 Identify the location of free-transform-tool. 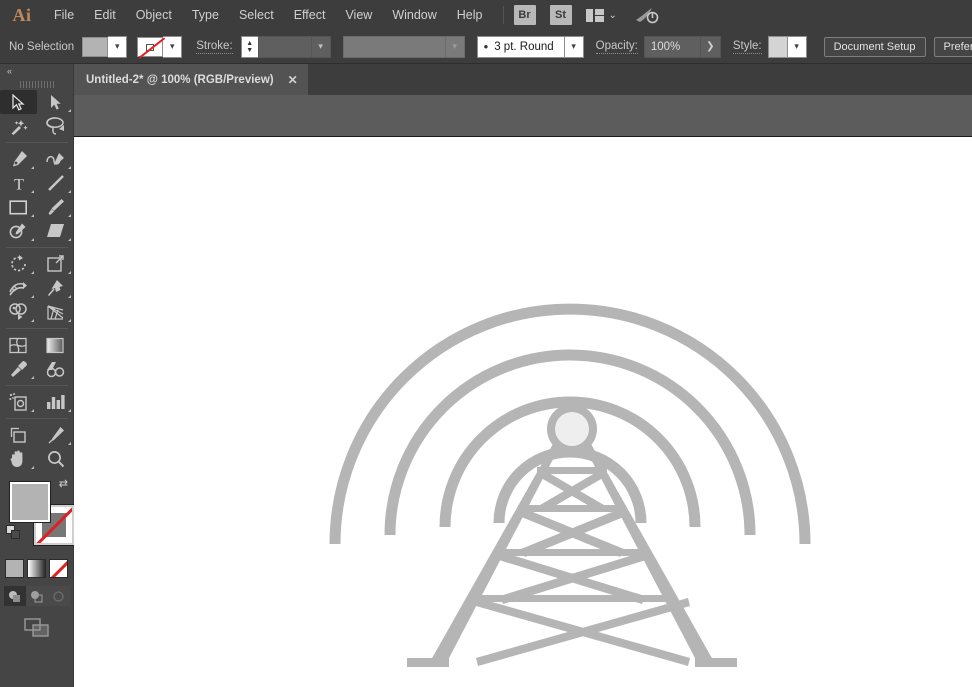
(55, 288).